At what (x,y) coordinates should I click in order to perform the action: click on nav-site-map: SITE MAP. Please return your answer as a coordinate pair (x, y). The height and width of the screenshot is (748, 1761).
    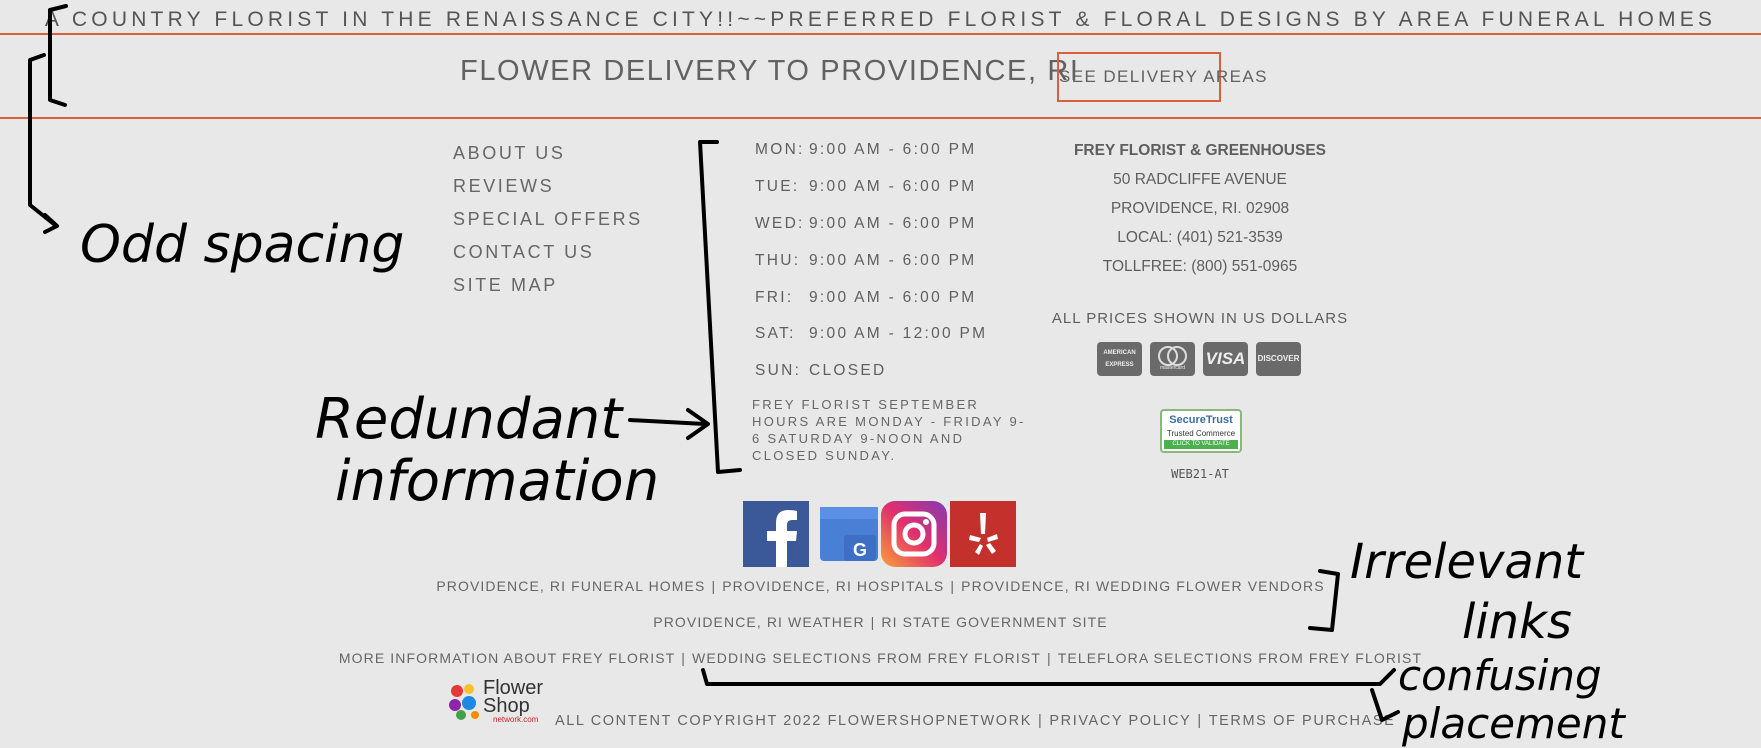
    Looking at the image, I should click on (505, 285).